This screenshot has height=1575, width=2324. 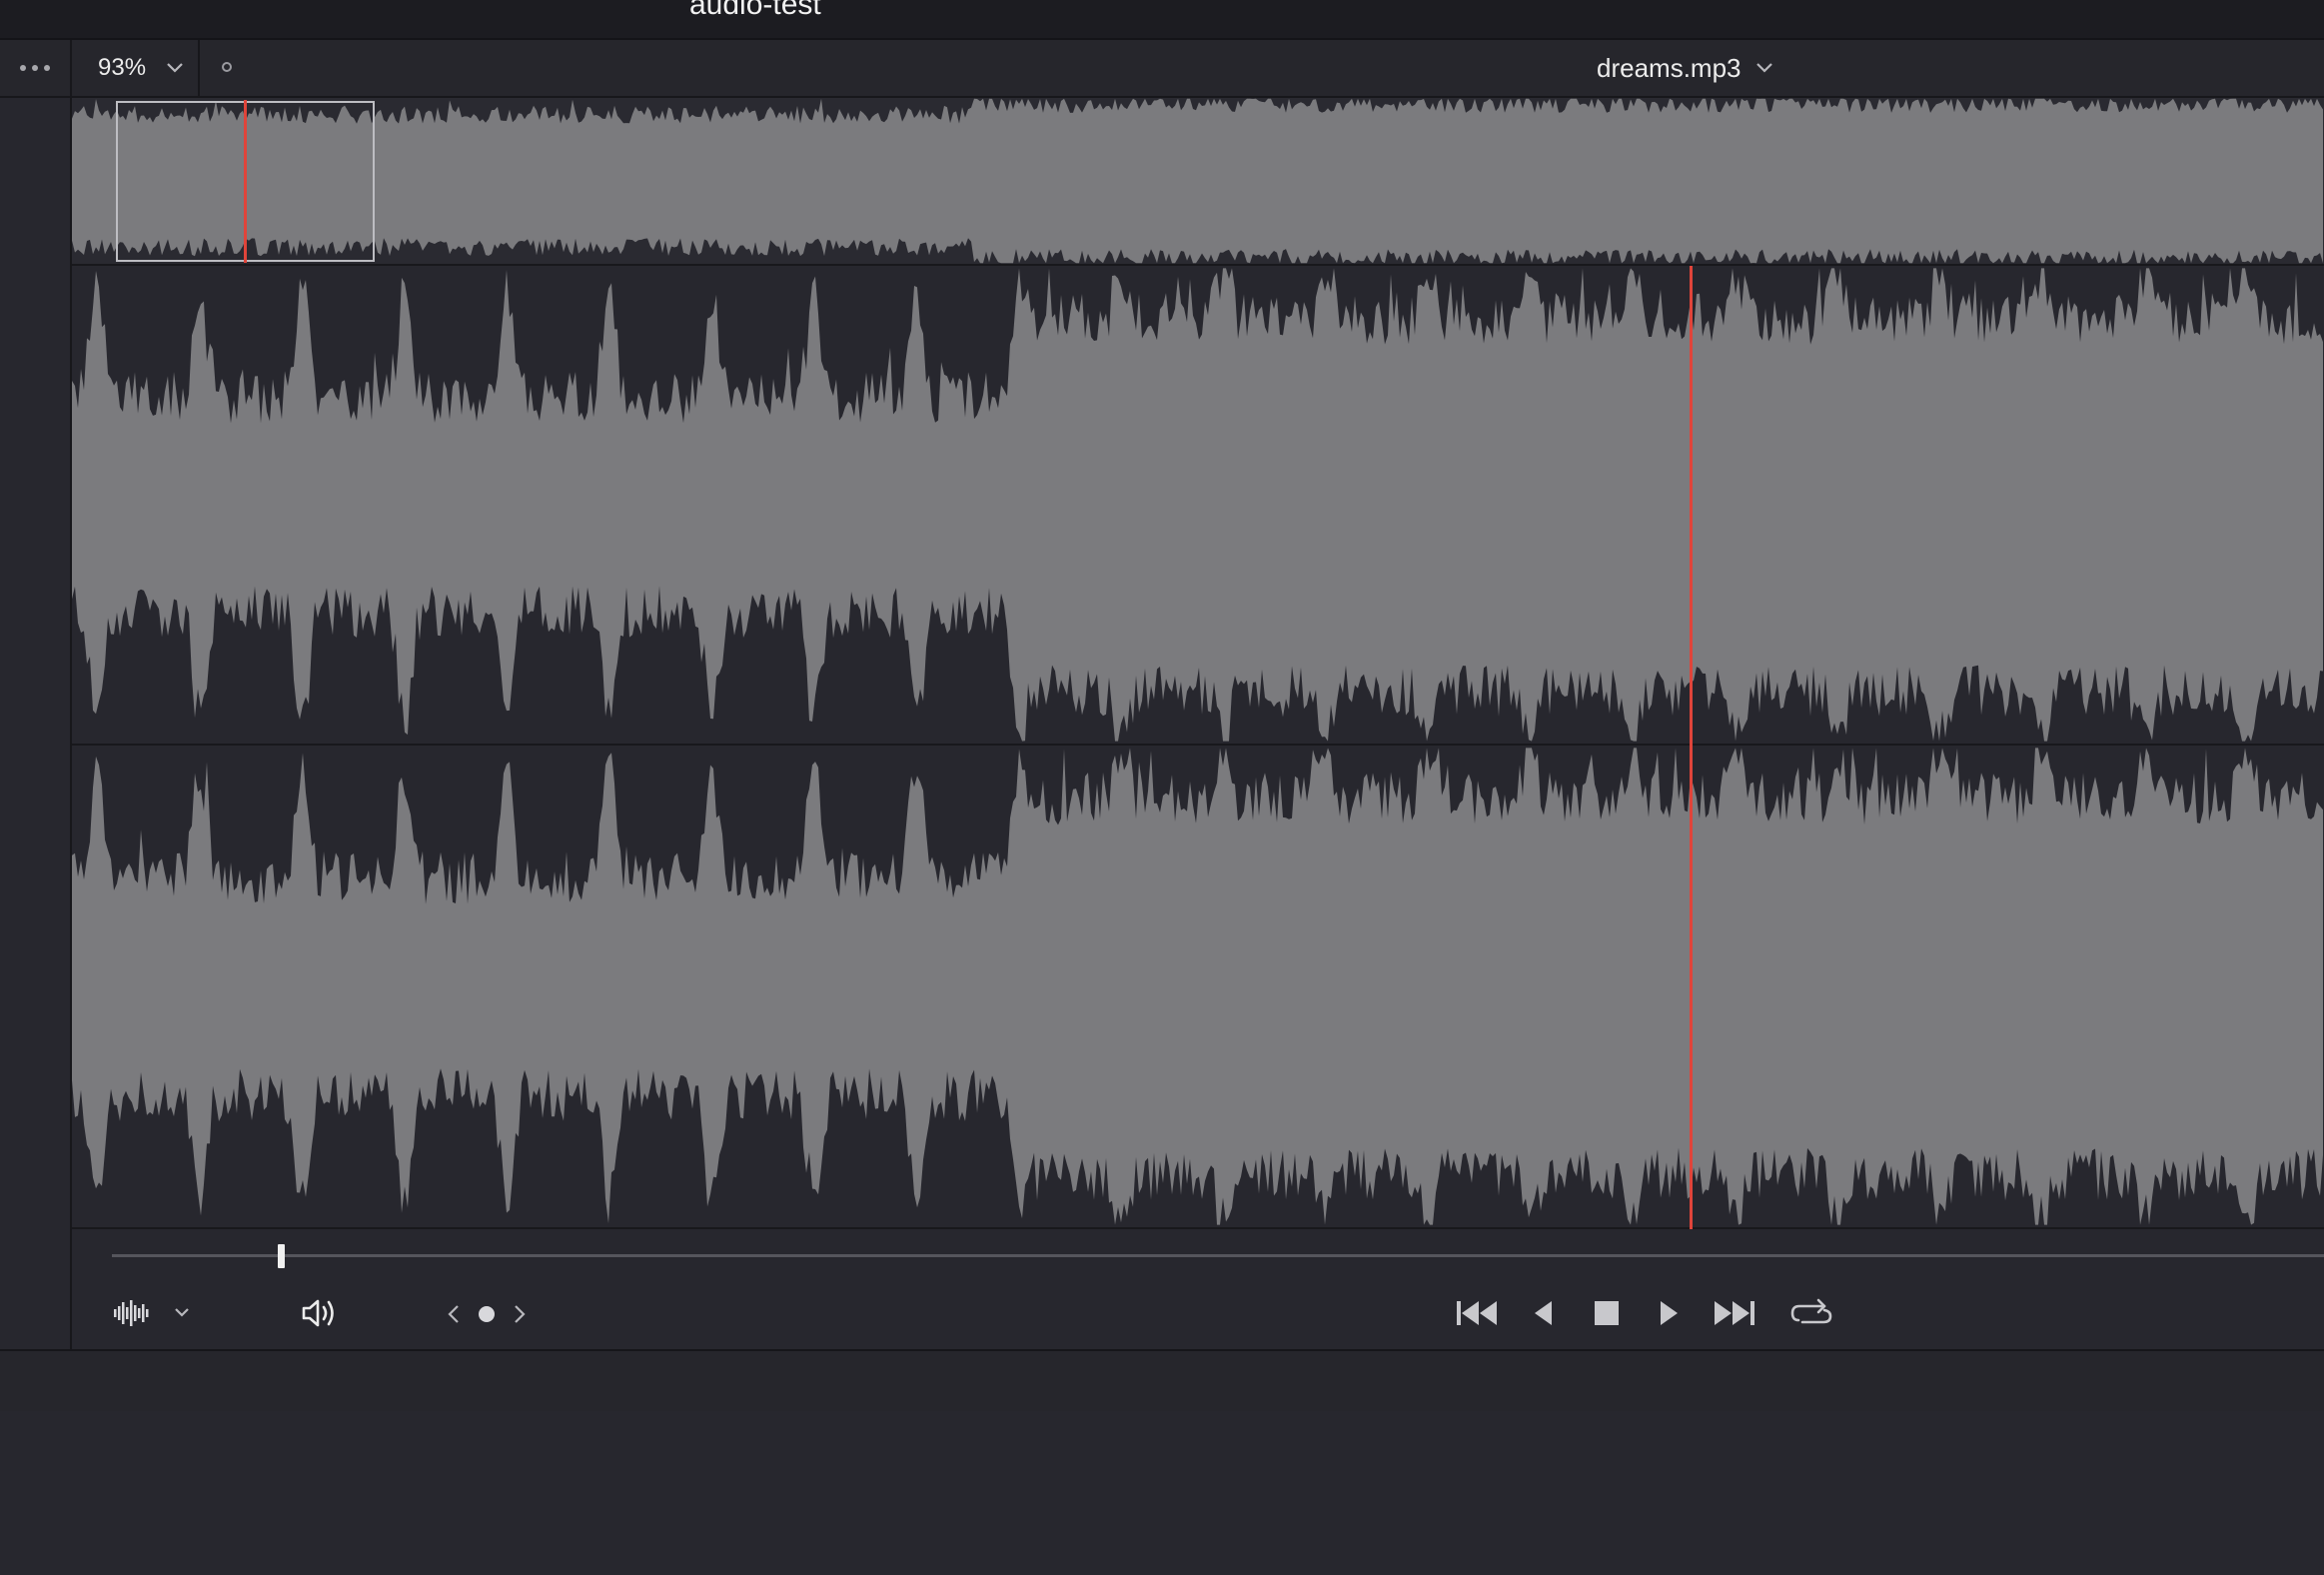 I want to click on more-options-button, so click(x=36, y=68).